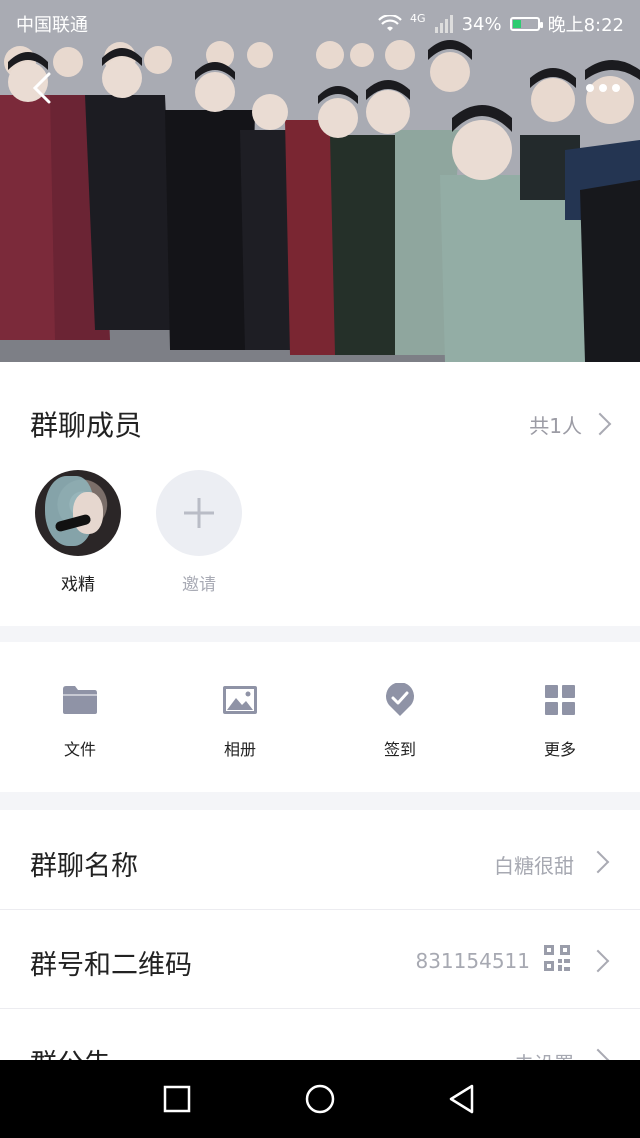 The height and width of the screenshot is (1138, 640). I want to click on carrier-name: 中国联通, so click(52, 25).